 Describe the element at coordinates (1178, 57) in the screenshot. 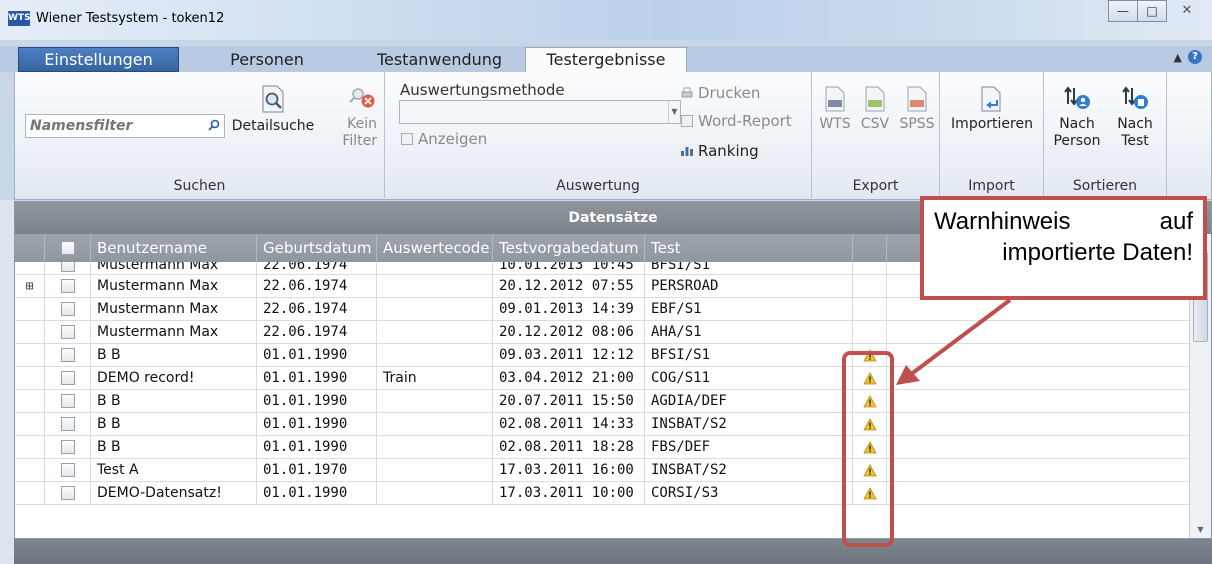

I see `ribbon-collapse-icon: ▲` at that location.